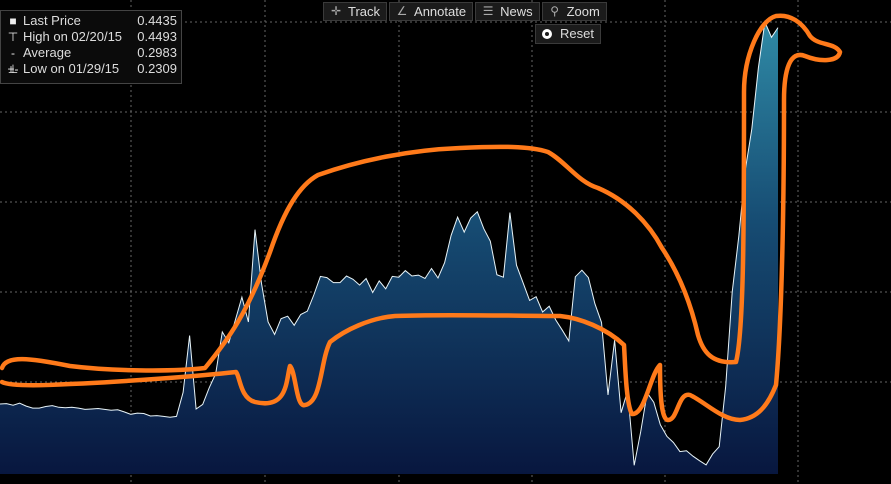 The width and height of the screenshot is (891, 484). I want to click on high-marker-icon: ⊤, so click(13, 37).